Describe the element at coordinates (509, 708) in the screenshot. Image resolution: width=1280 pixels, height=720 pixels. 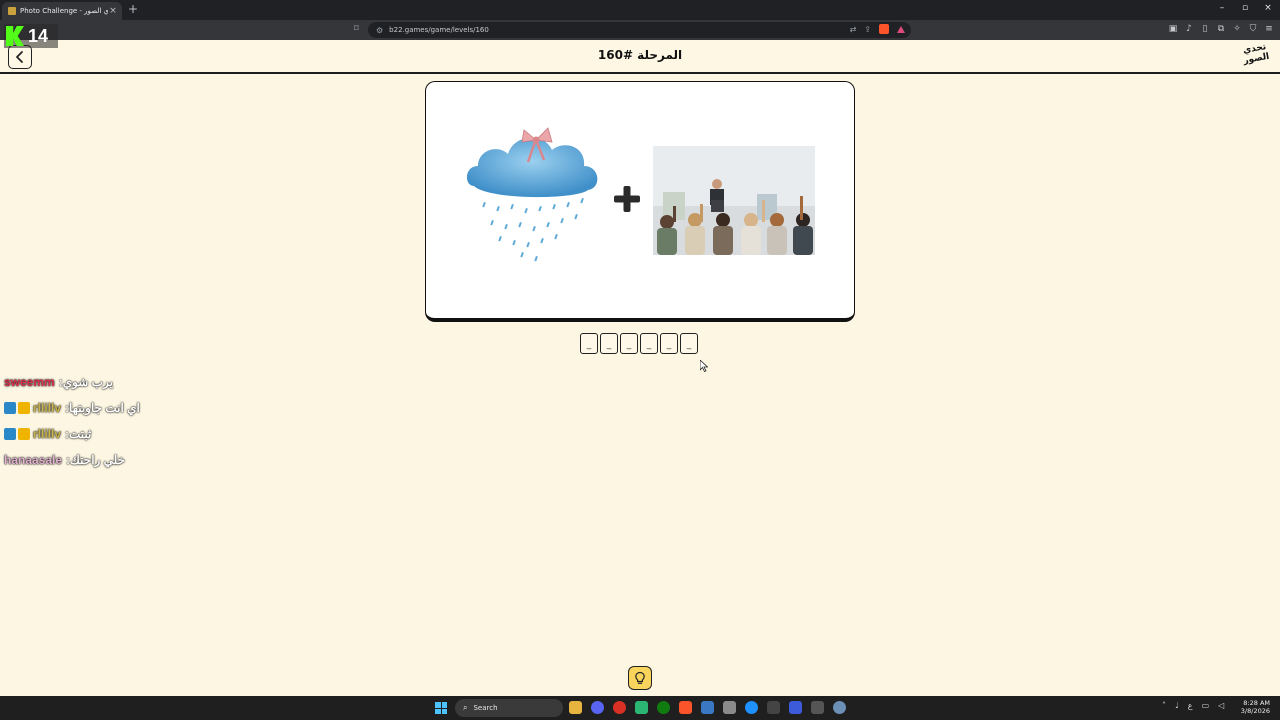
I see `taskbar-search: ⌕ Search` at that location.